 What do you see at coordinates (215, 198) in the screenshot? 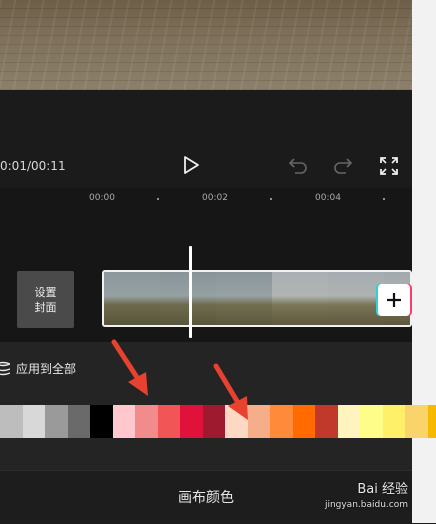
I see `ruler-label: 00:02` at bounding box center [215, 198].